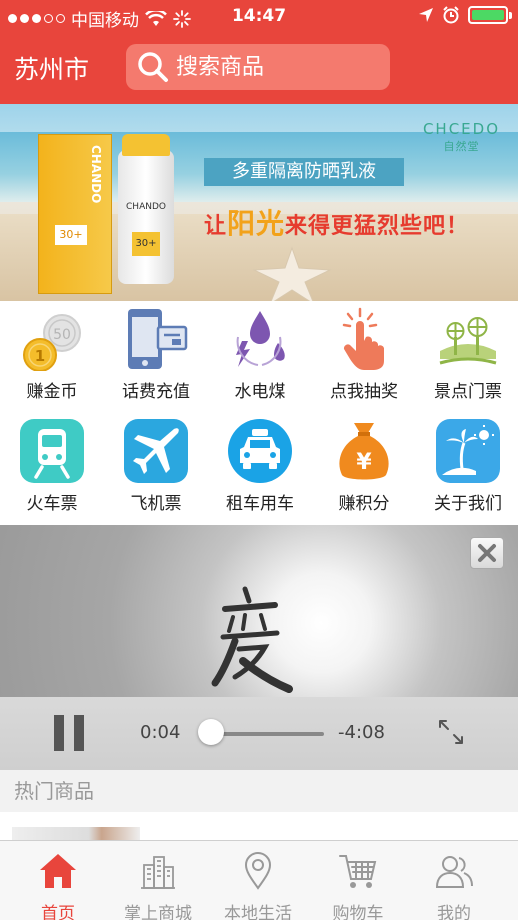 This screenshot has height=920, width=518. I want to click on banner-slogan: 让阳光来得更猛烈些吧！, so click(337, 223).